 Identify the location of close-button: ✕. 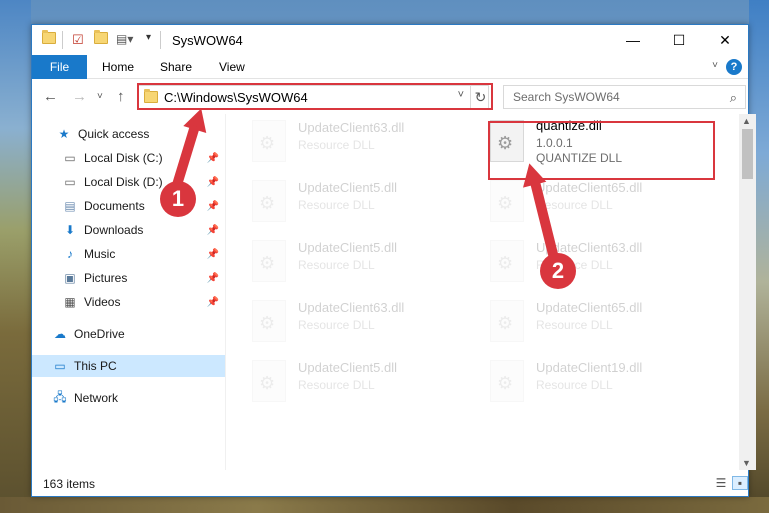
(725, 40).